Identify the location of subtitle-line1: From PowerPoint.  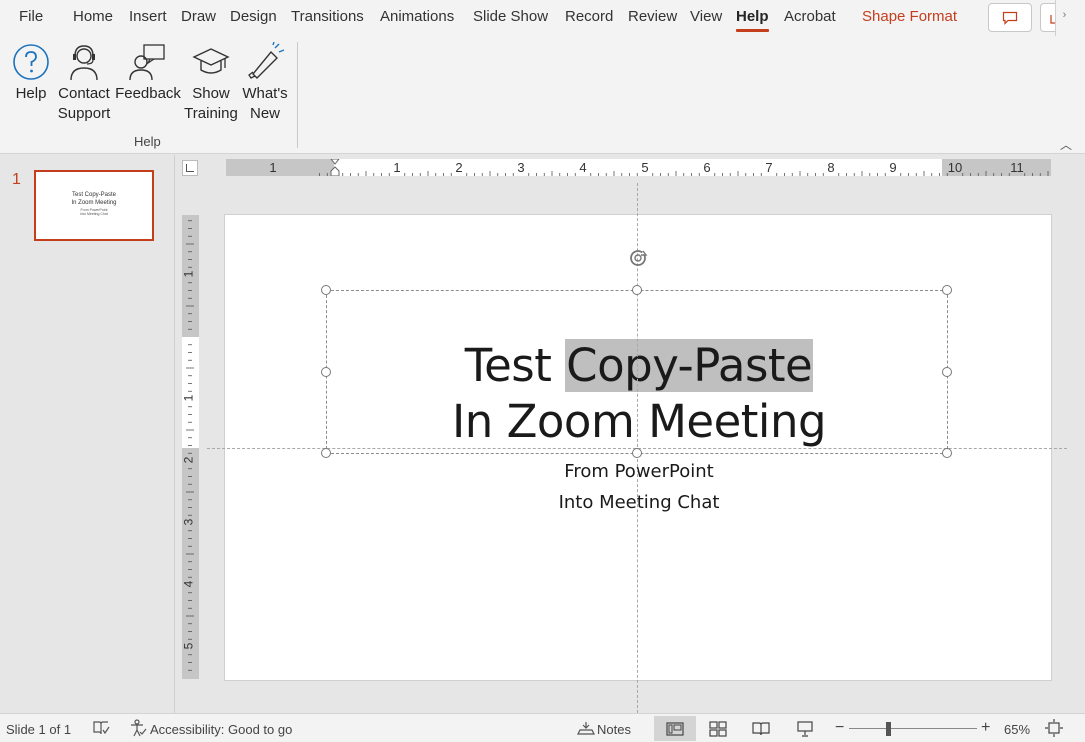
(639, 471).